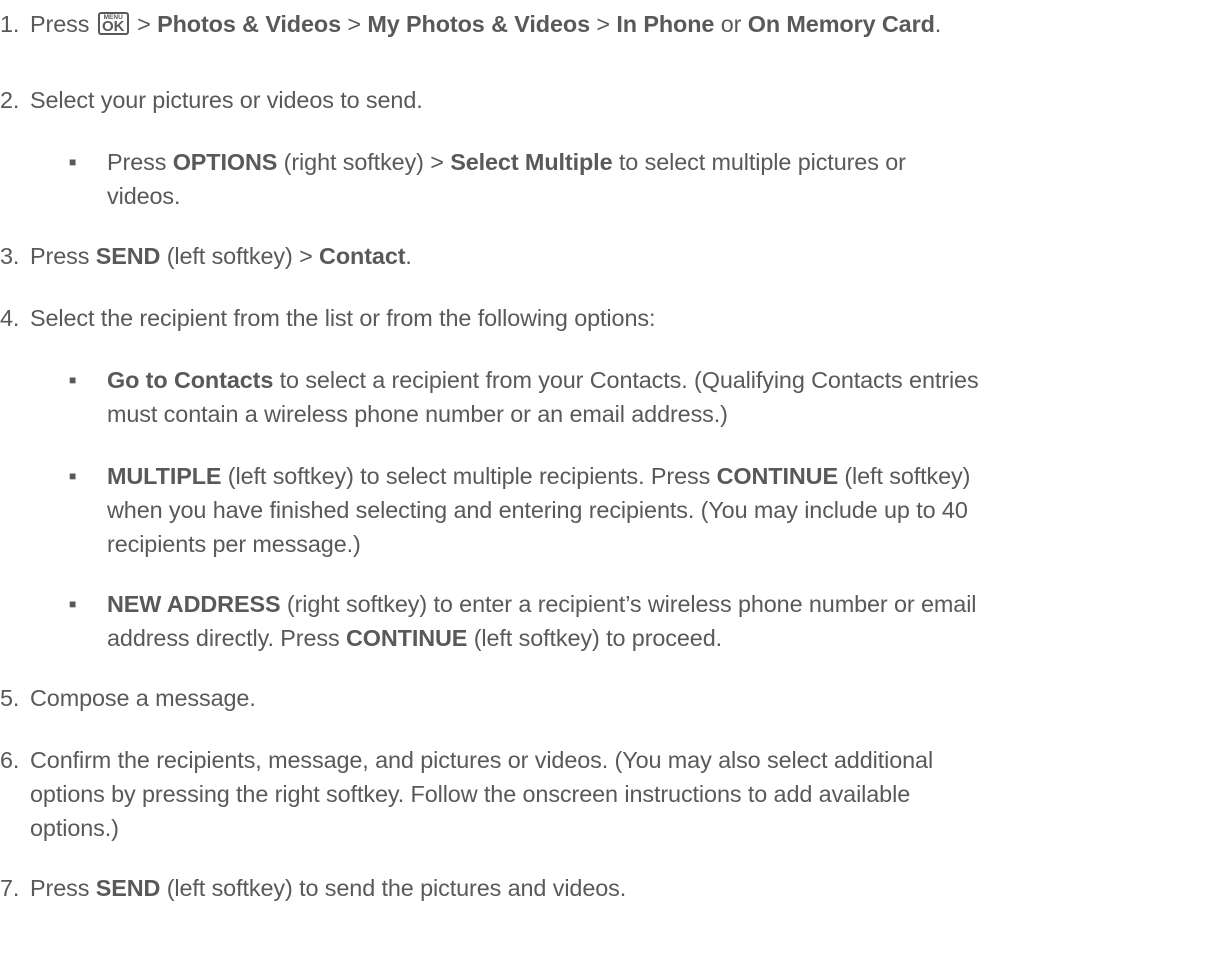 The width and height of the screenshot is (1227, 967). Describe the element at coordinates (10, 318) in the screenshot. I see `step-number: 4.` at that location.